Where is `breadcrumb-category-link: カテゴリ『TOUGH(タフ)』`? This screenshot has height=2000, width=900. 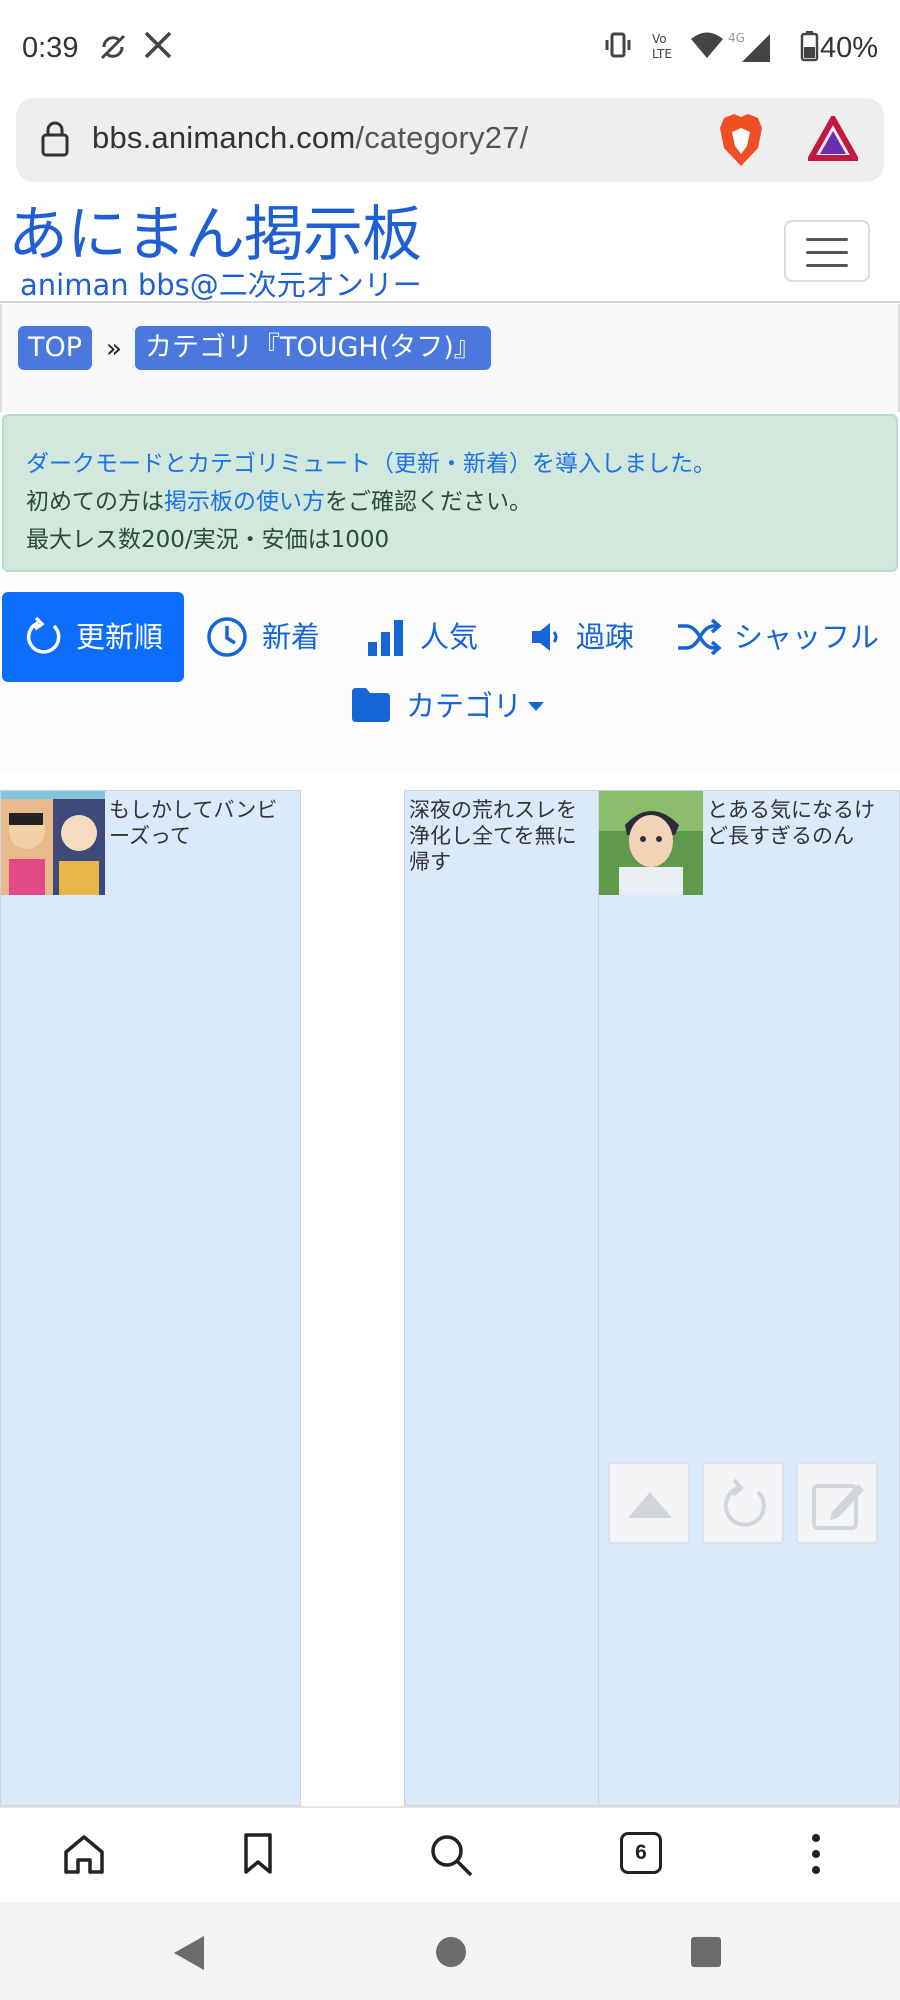 breadcrumb-category-link: カテゴリ『TOUGH(タフ)』 is located at coordinates (313, 348).